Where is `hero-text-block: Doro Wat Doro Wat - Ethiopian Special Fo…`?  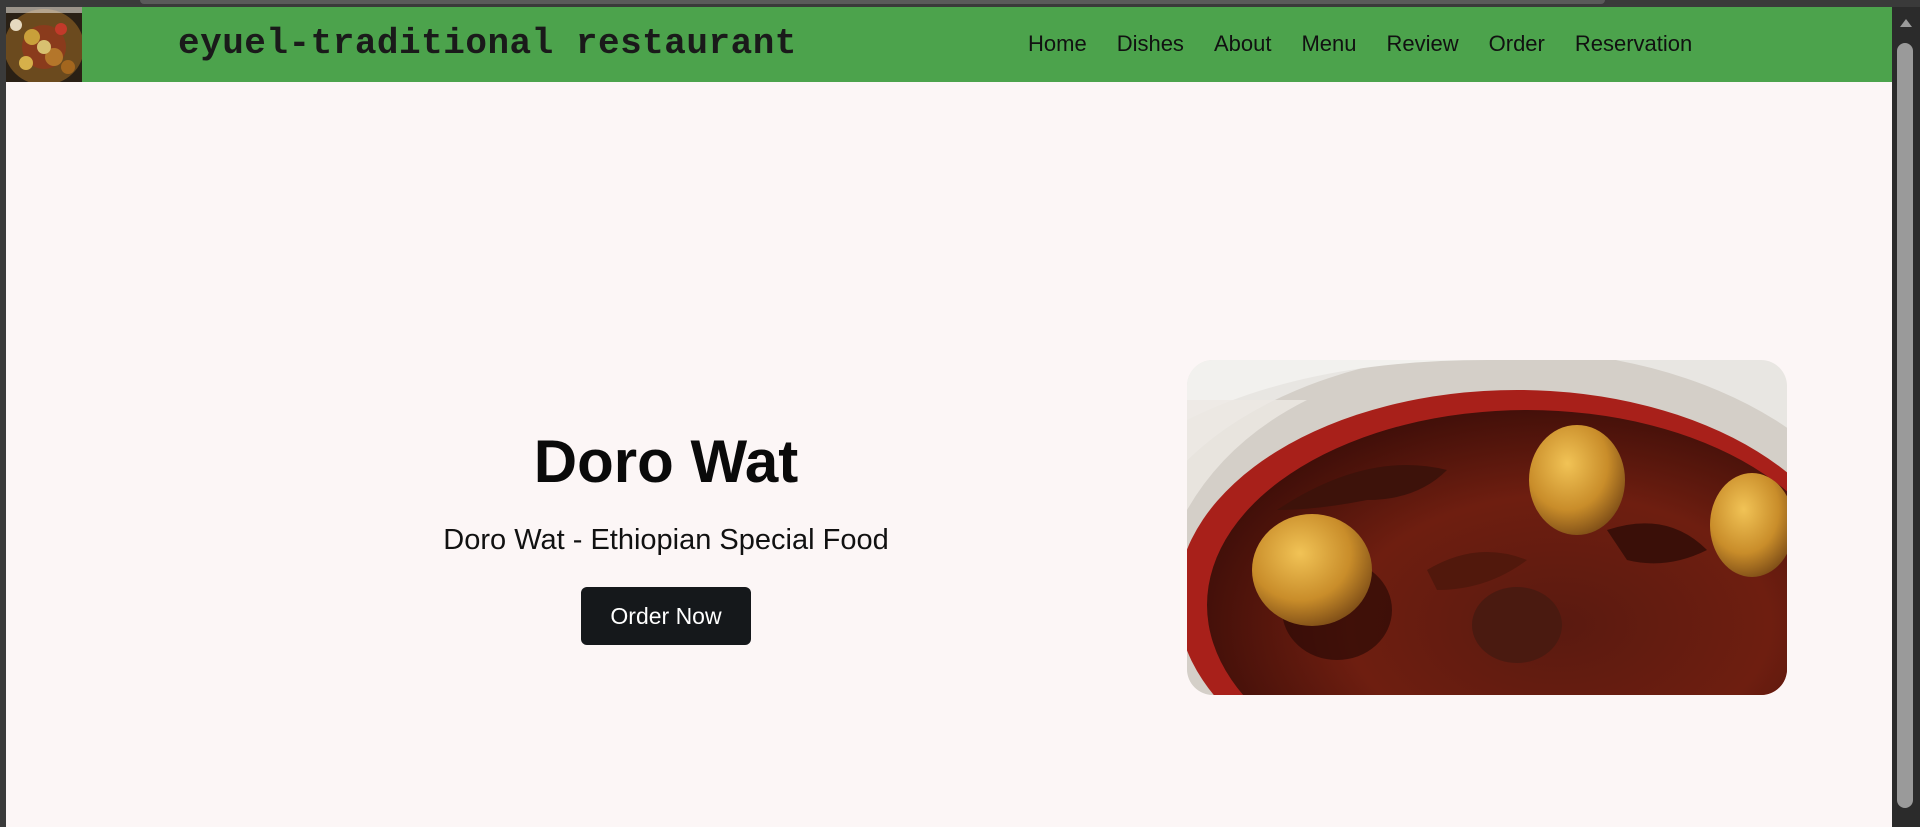 hero-text-block: Doro Wat Doro Wat - Ethiopian Special Fo… is located at coordinates (666, 536).